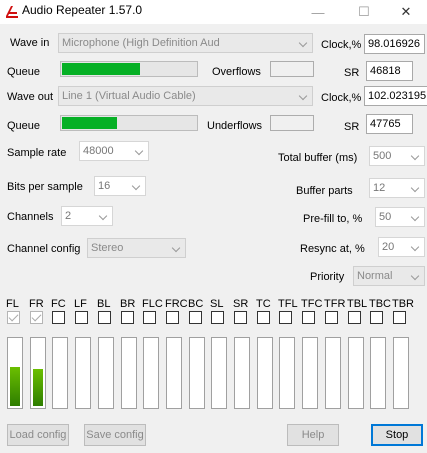 This screenshot has width=427, height=453. Describe the element at coordinates (399, 317) in the screenshot. I see `speaker-checkbox-tbr` at that location.